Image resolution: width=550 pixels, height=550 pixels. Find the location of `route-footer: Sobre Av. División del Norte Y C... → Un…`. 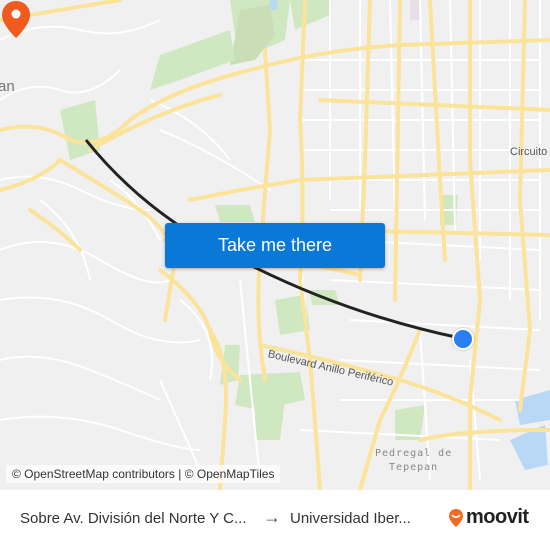

route-footer: Sobre Av. División del Norte Y C... → Un… is located at coordinates (275, 520).